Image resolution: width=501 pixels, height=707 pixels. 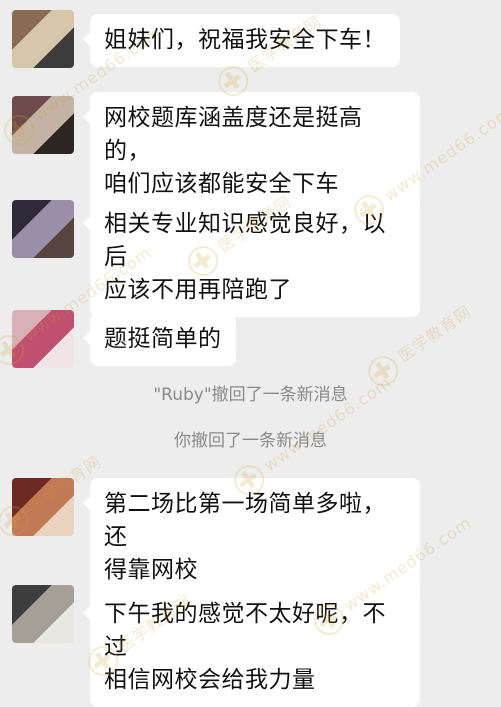 What do you see at coordinates (159, 339) in the screenshot?
I see `message-bubble: 题挺简单的` at bounding box center [159, 339].